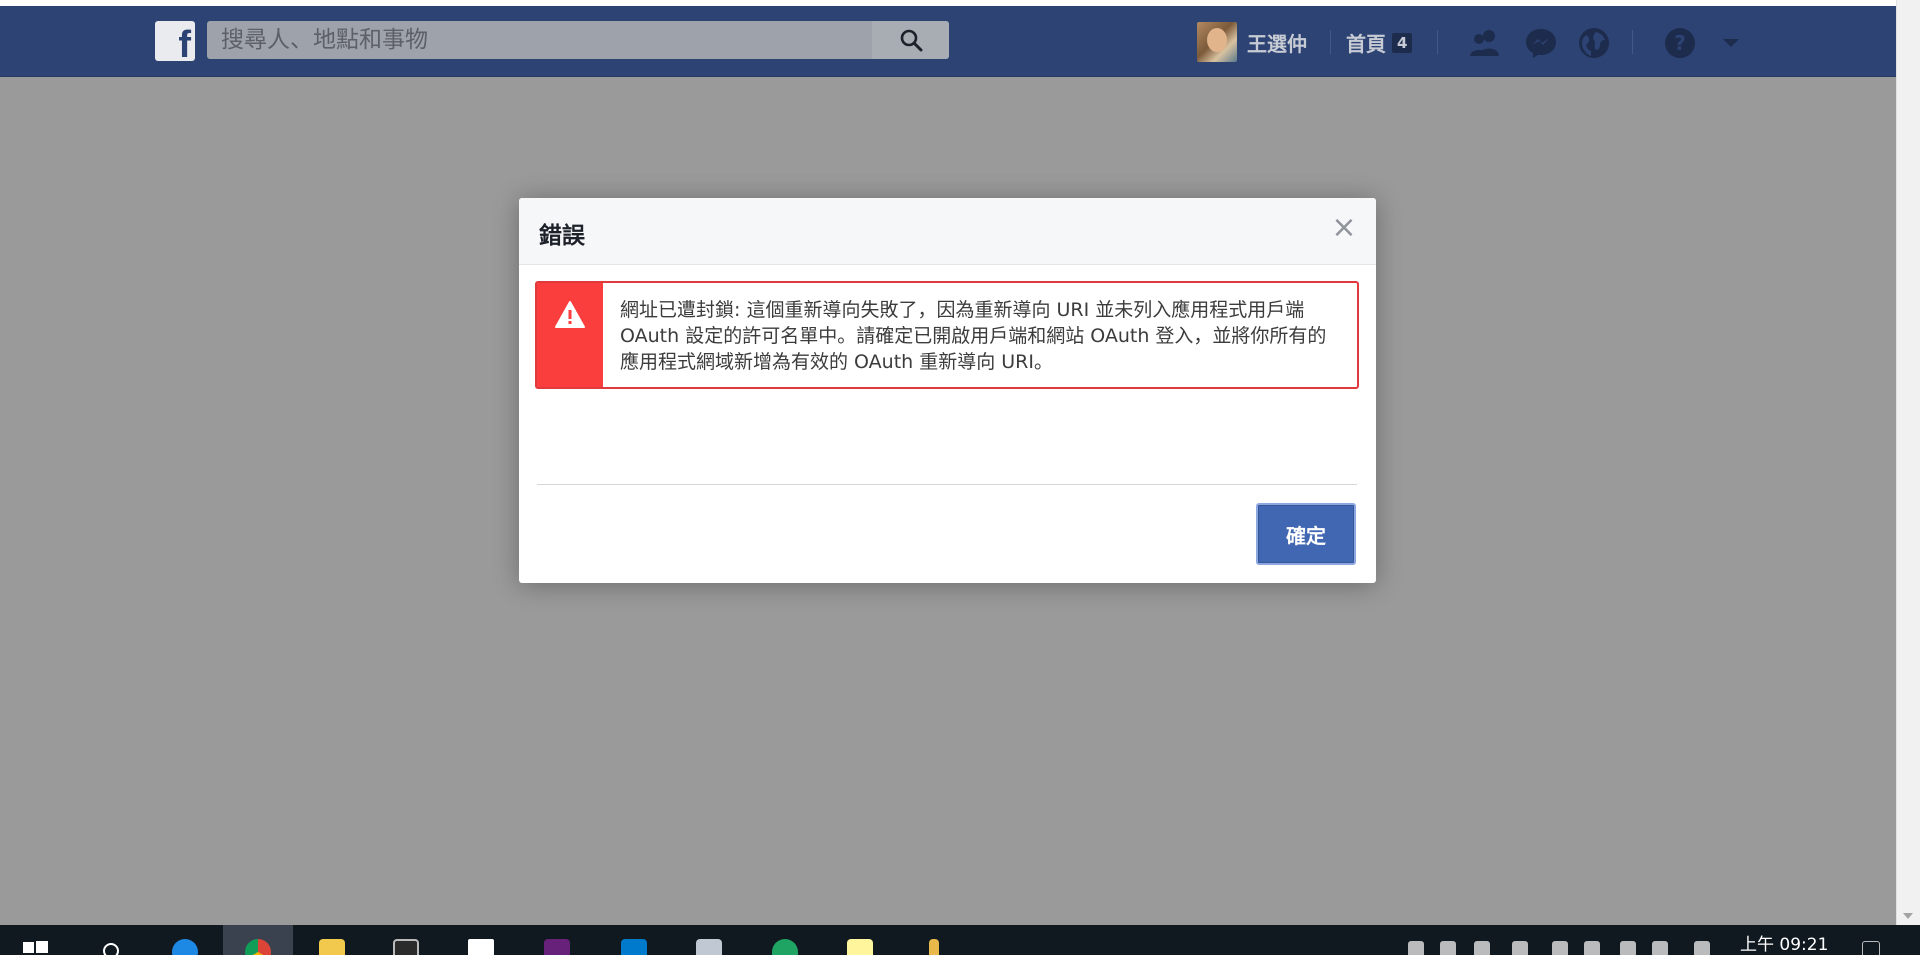 The height and width of the screenshot is (955, 1920). I want to click on sticky-notes-icon, so click(860, 947).